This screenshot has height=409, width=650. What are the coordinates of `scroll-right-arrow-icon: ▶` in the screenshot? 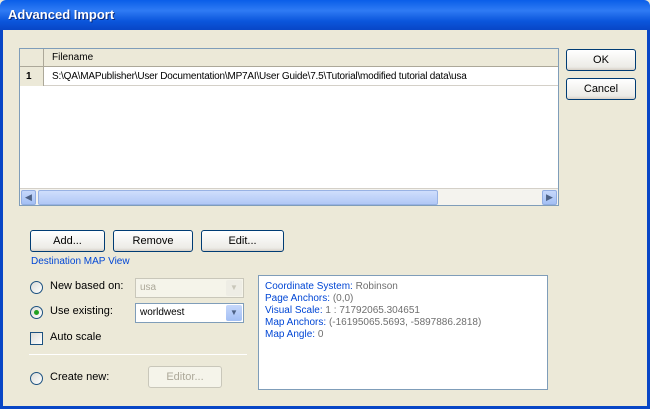 It's located at (549, 197).